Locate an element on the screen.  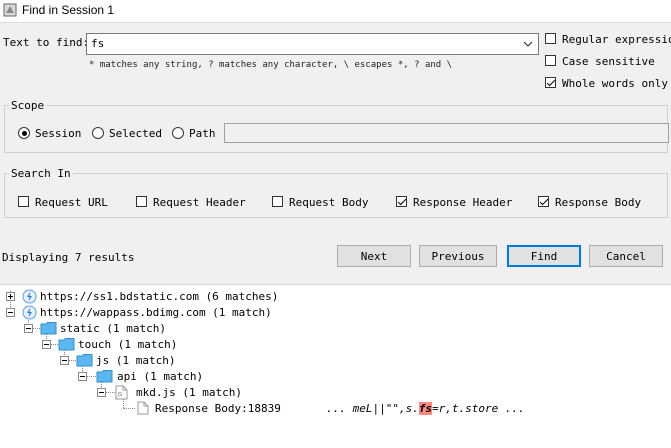
tree-item-js: js (1 match) is located at coordinates (135, 360).